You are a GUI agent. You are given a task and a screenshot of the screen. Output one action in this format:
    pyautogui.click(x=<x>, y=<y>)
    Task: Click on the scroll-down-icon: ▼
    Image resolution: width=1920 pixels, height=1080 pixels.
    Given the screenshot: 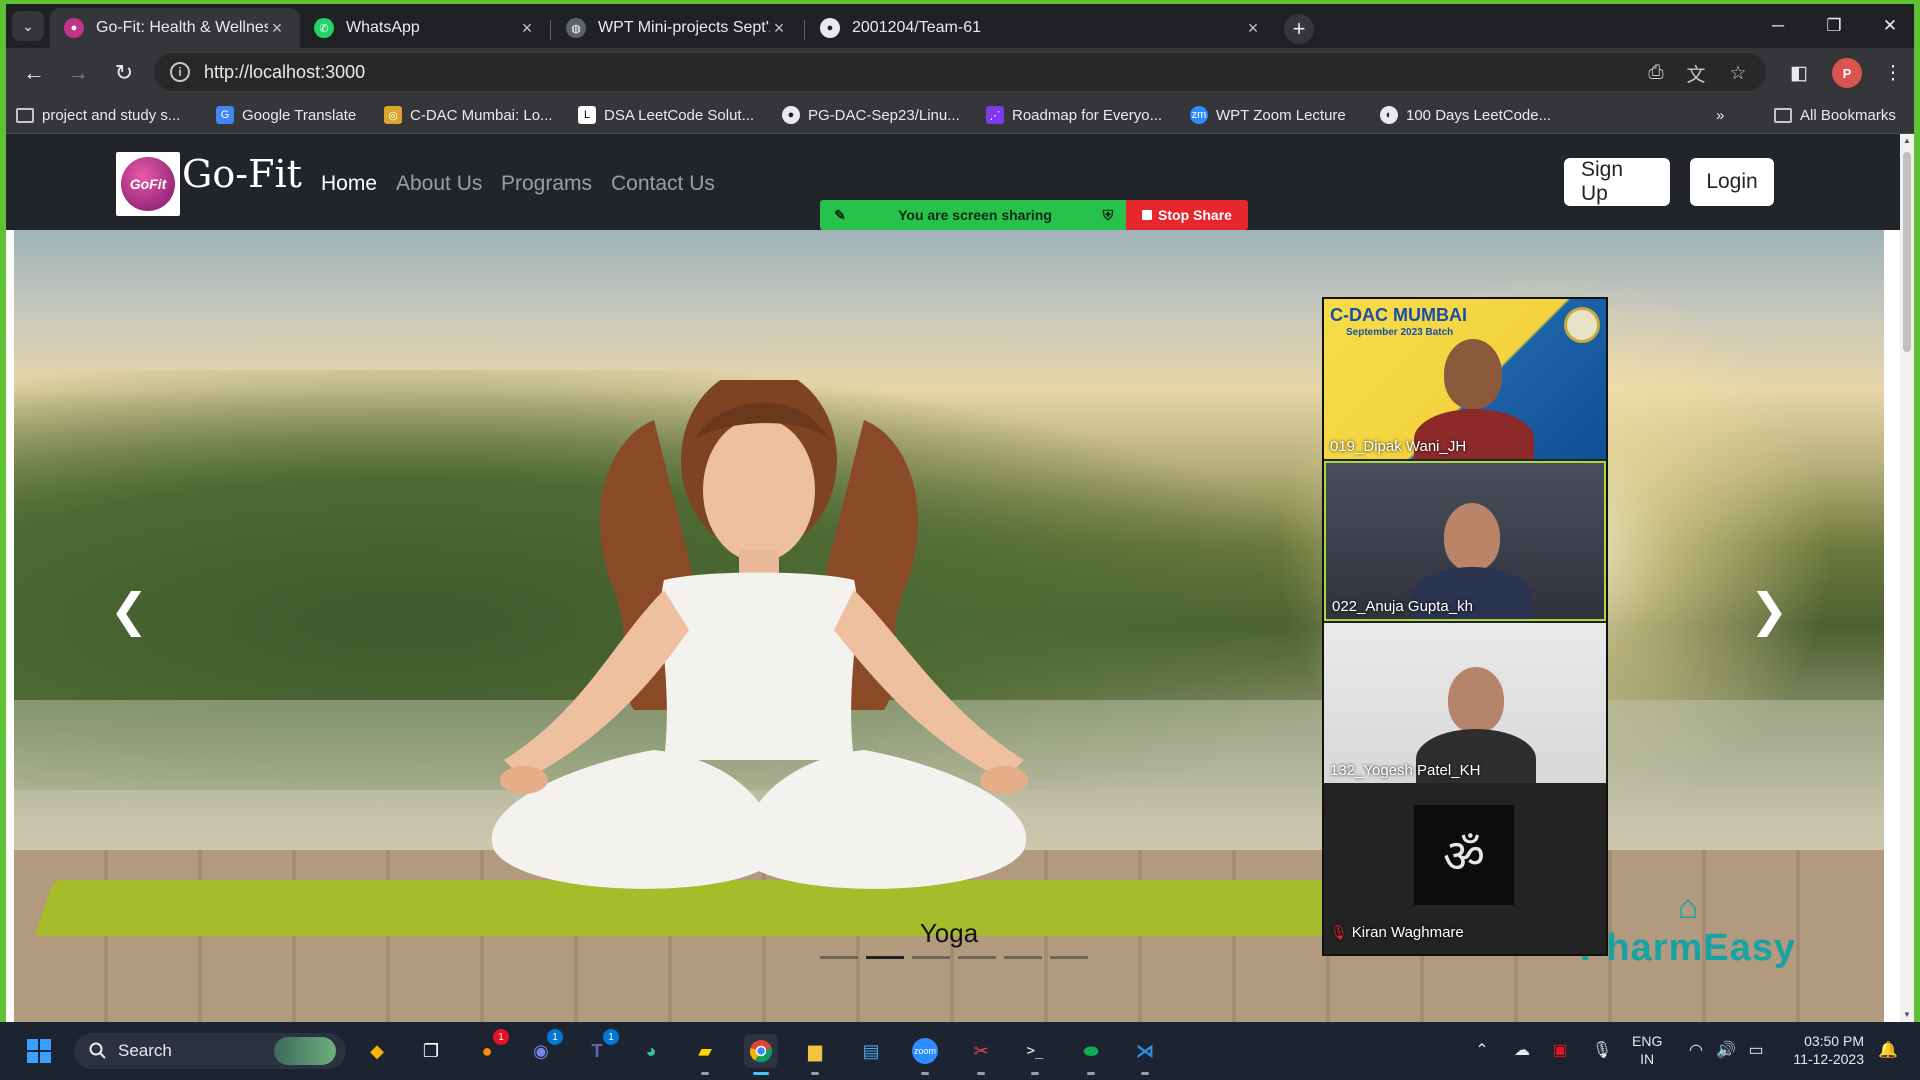 What is the action you would take?
    pyautogui.click(x=1907, y=1015)
    